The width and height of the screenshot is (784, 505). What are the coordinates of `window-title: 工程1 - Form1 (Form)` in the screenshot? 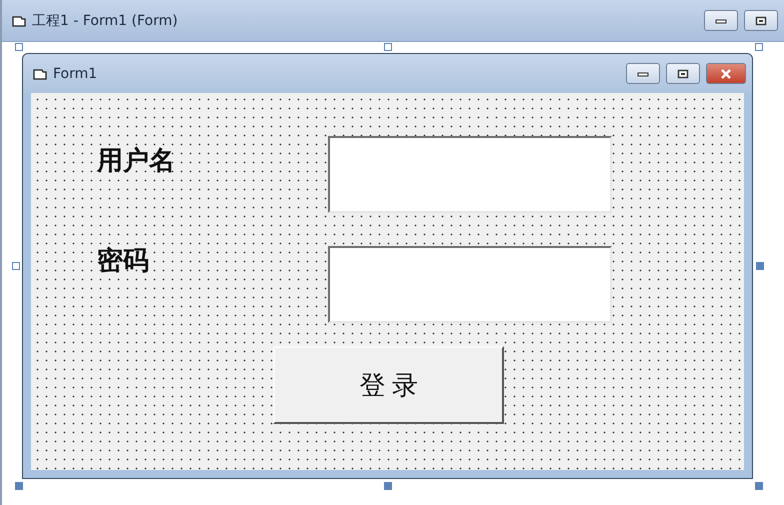 It's located at (105, 21).